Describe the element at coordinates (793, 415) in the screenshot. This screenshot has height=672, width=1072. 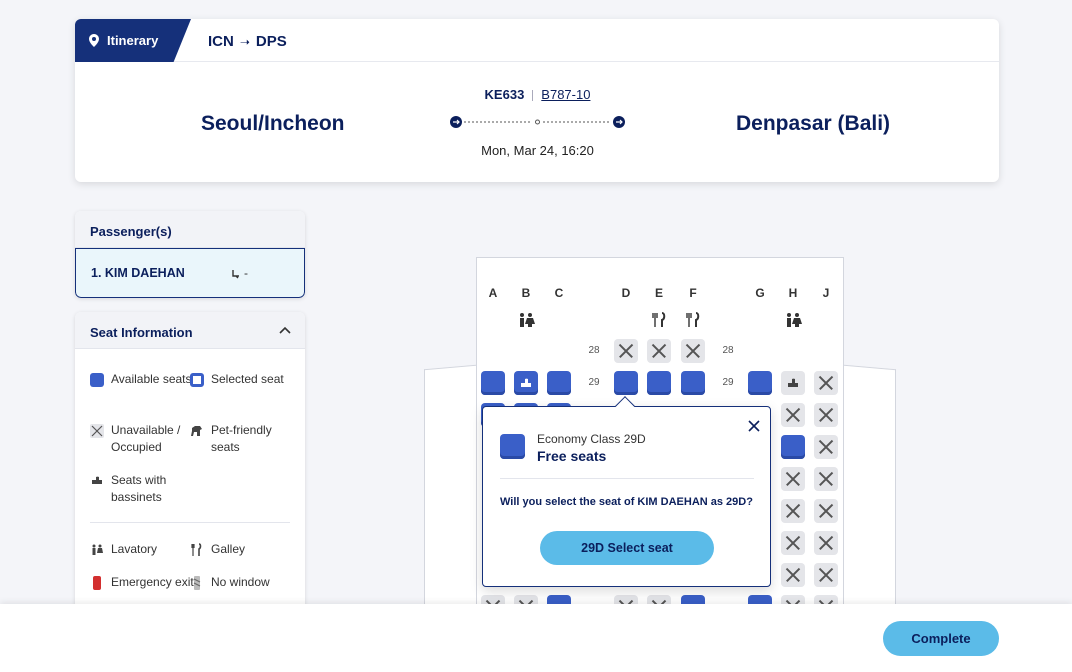
I see `seat-30H` at that location.